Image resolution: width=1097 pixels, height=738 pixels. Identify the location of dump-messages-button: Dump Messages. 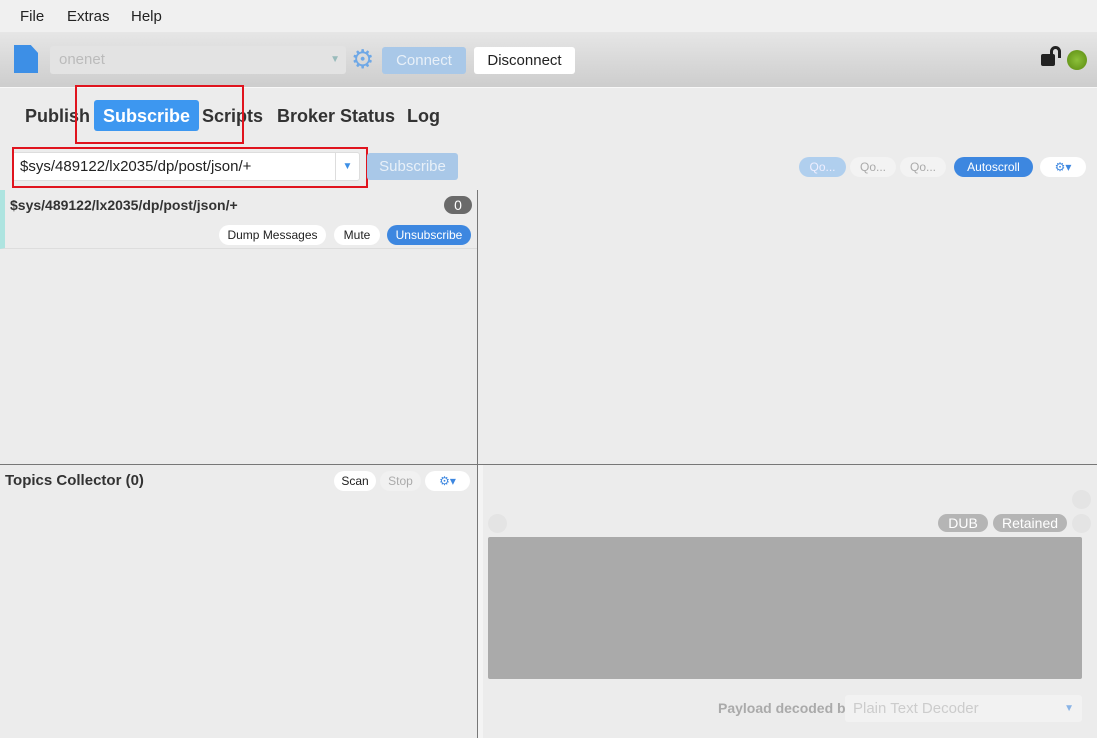
(272, 235).